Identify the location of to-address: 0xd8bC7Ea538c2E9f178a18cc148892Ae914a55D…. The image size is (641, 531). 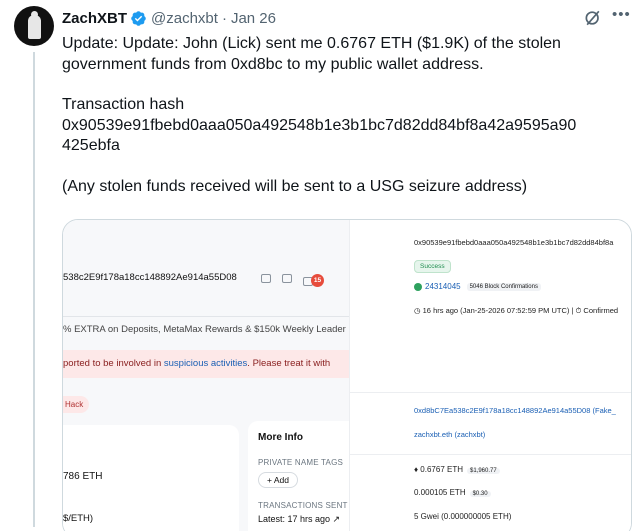
(515, 410).